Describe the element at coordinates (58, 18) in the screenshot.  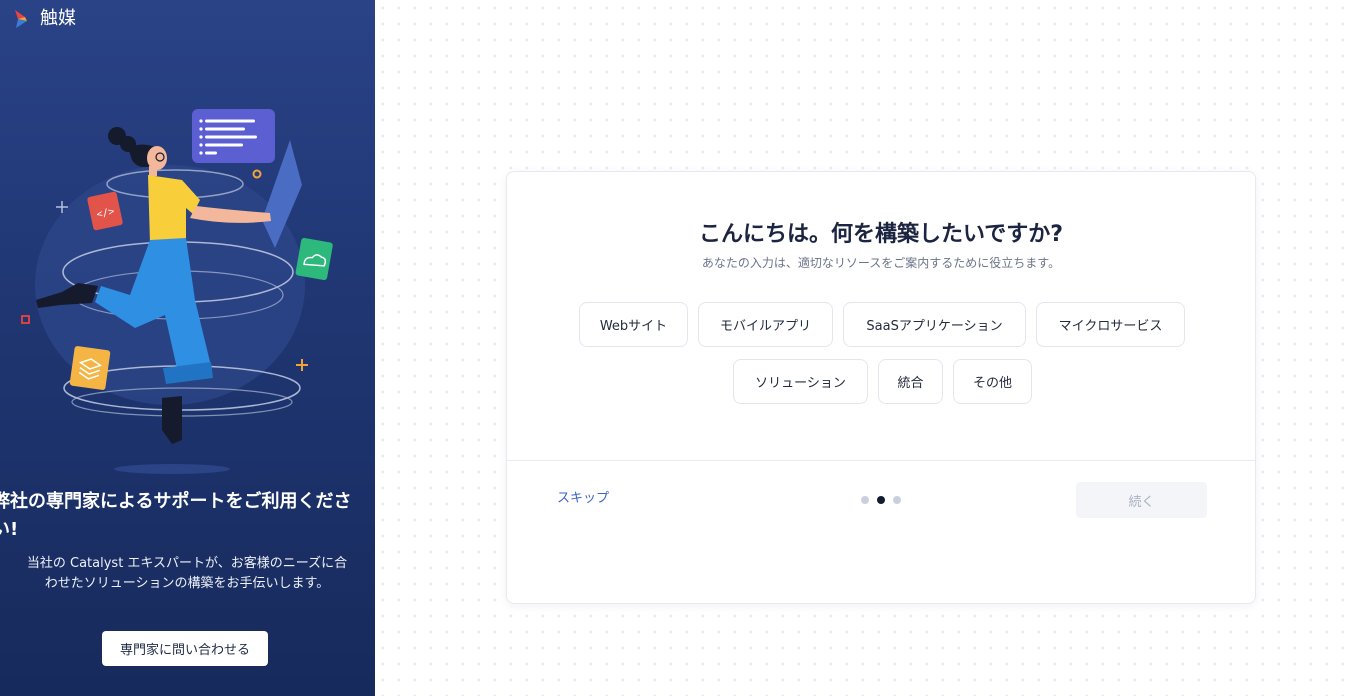
I see `brand-name: 触媒` at that location.